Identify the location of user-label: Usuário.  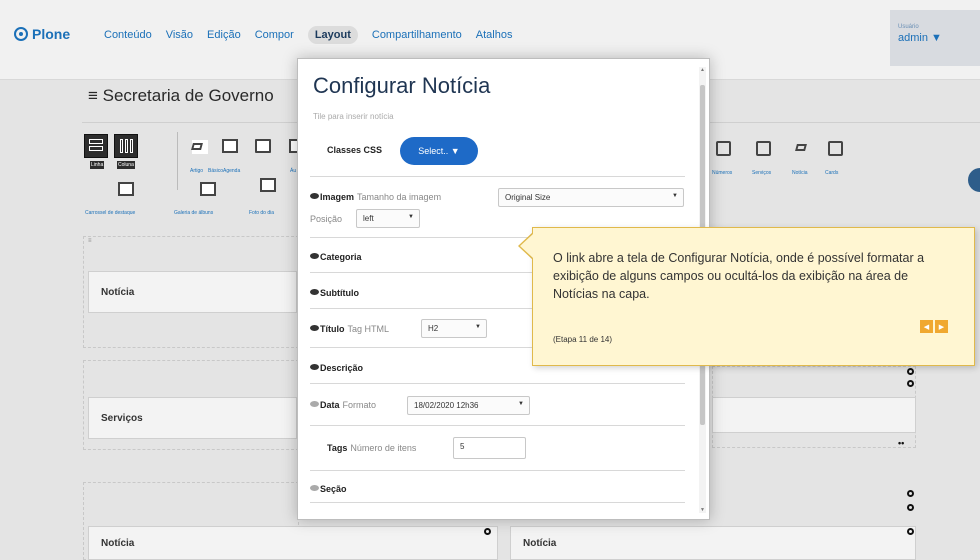
(908, 27).